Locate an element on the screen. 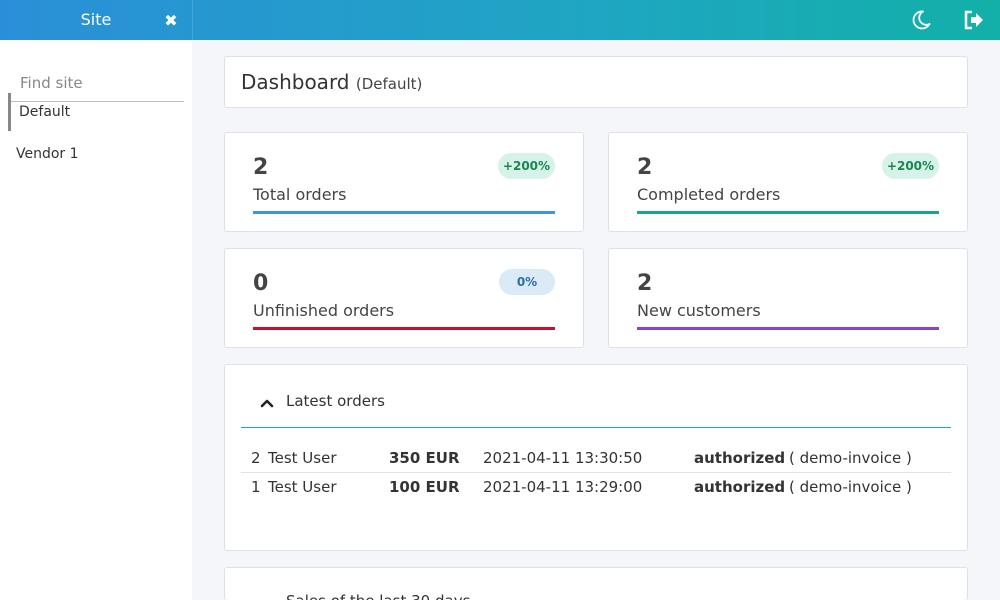 Image resolution: width=1000 pixels, height=600 pixels. stat-card-unfinished-orders: 0 Unfinished orders 0% is located at coordinates (404, 298).